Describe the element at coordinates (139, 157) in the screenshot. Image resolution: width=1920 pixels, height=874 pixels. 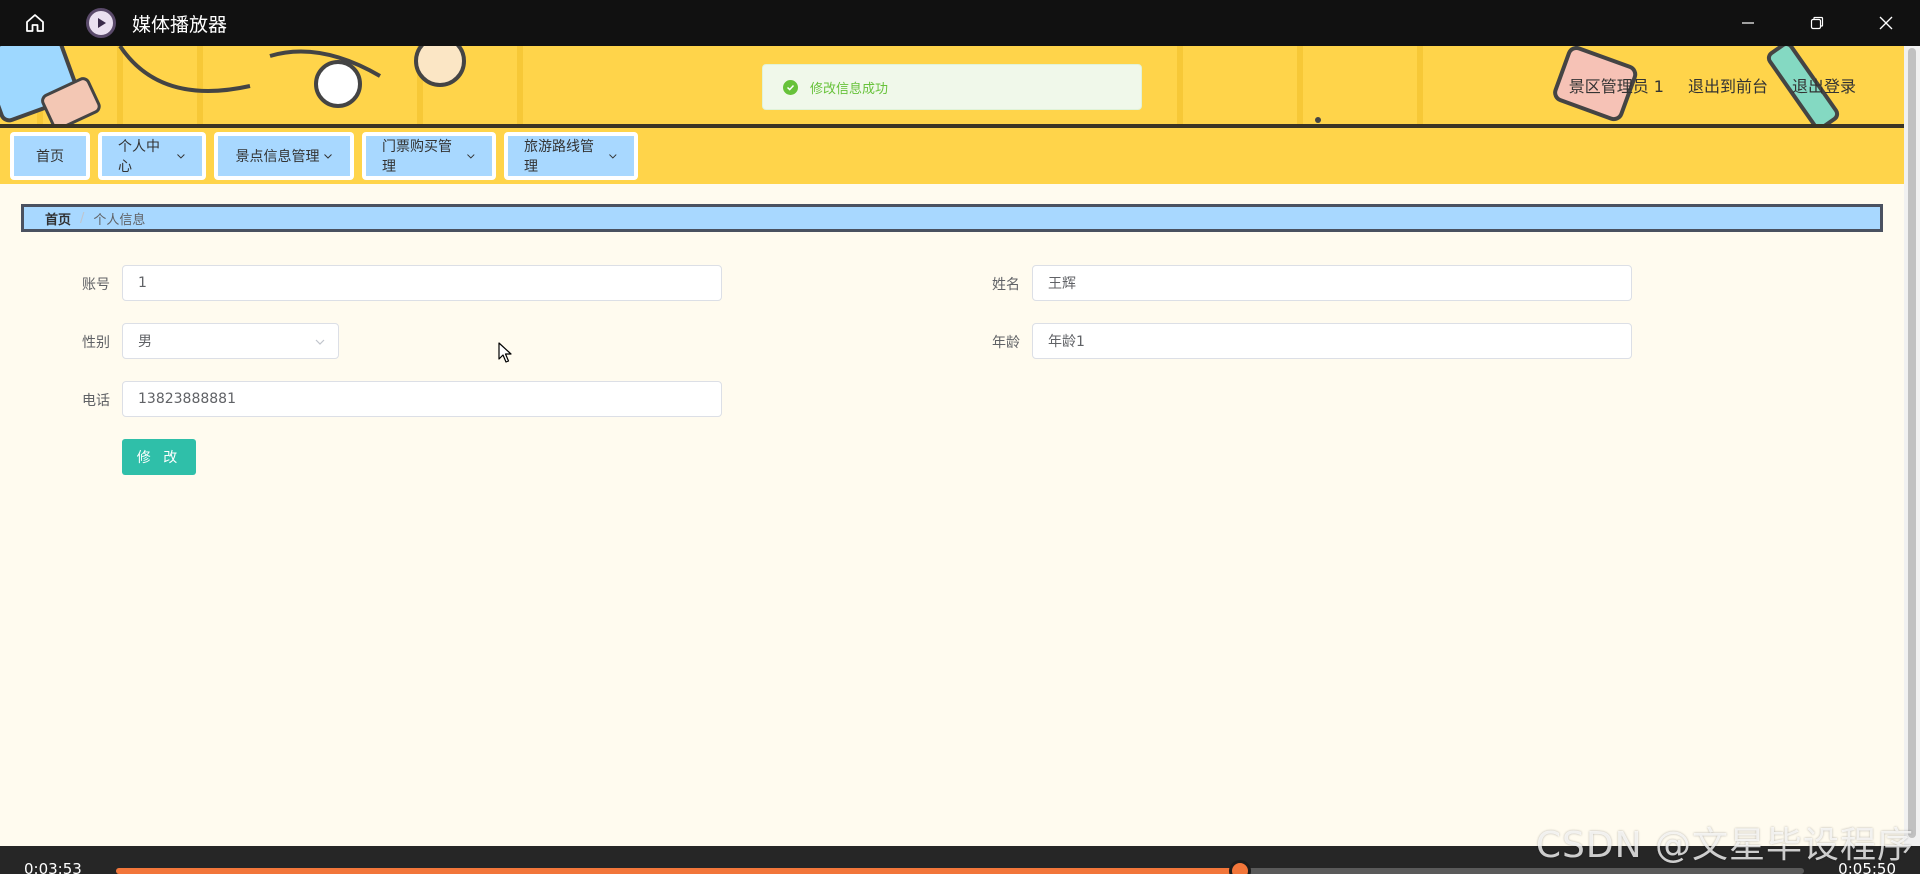
I see `nav-item-label: 个人中心` at that location.